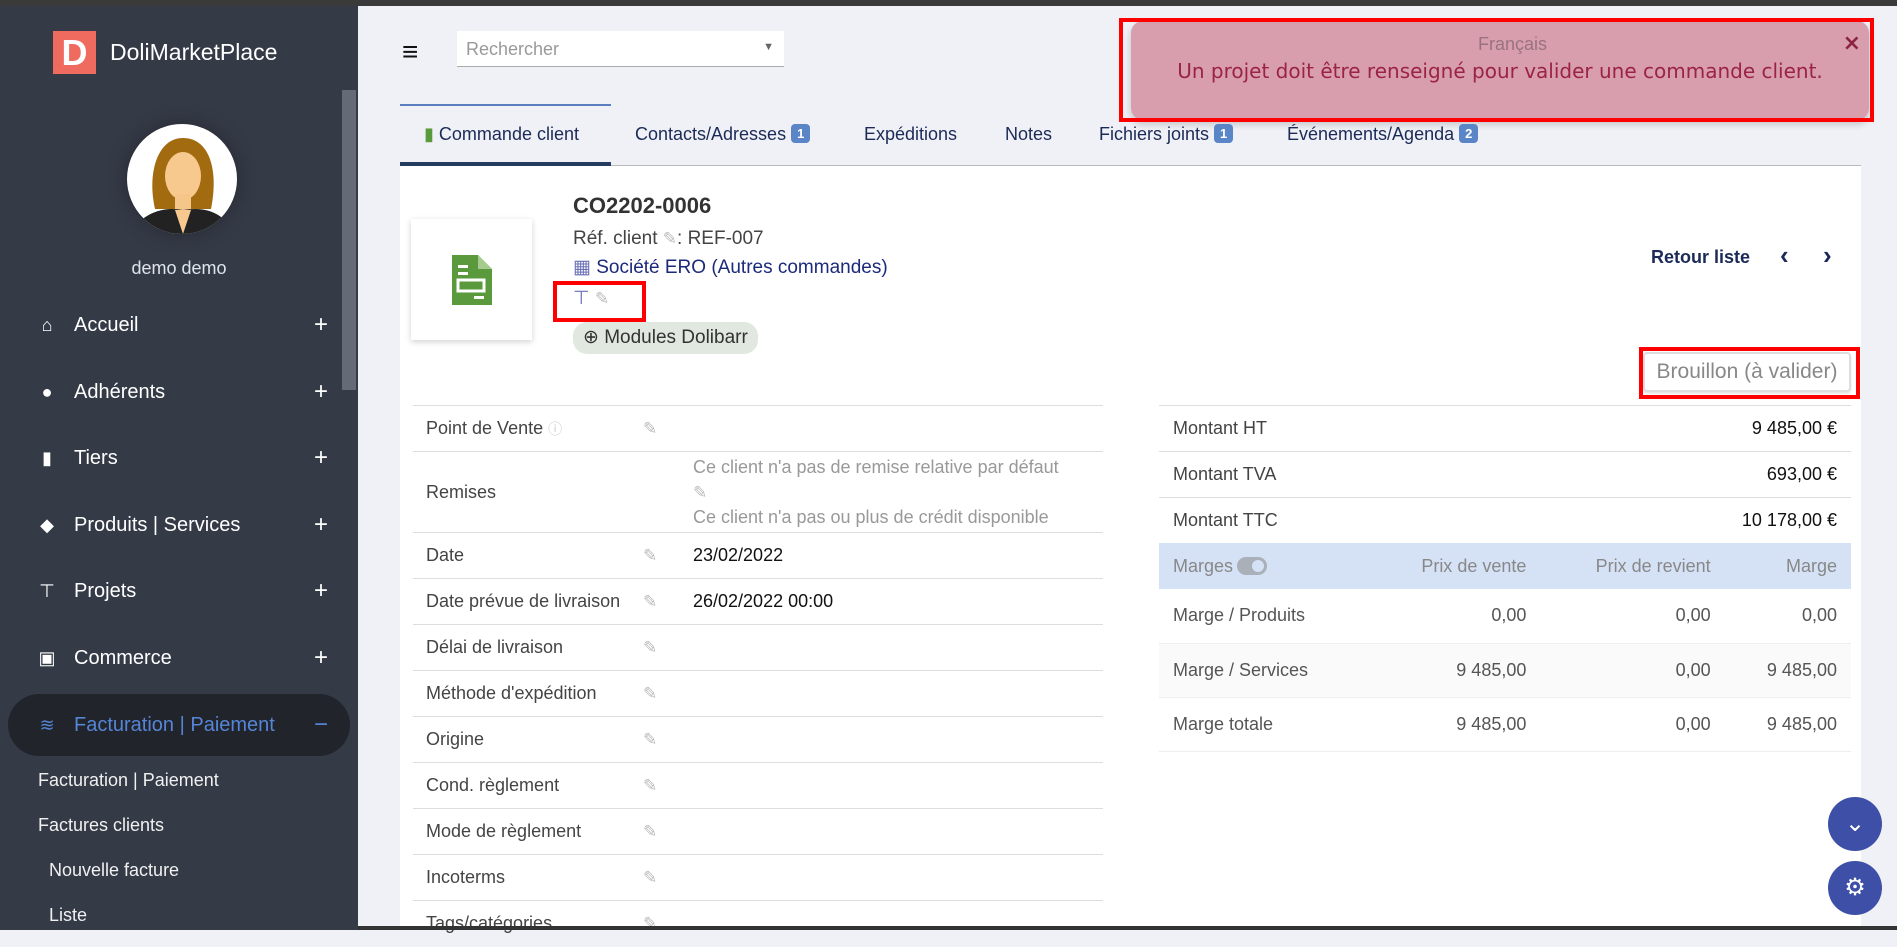 The width and height of the screenshot is (1897, 947). What do you see at coordinates (1747, 372) in the screenshot?
I see `status-badge: Brouillon (à valider)` at bounding box center [1747, 372].